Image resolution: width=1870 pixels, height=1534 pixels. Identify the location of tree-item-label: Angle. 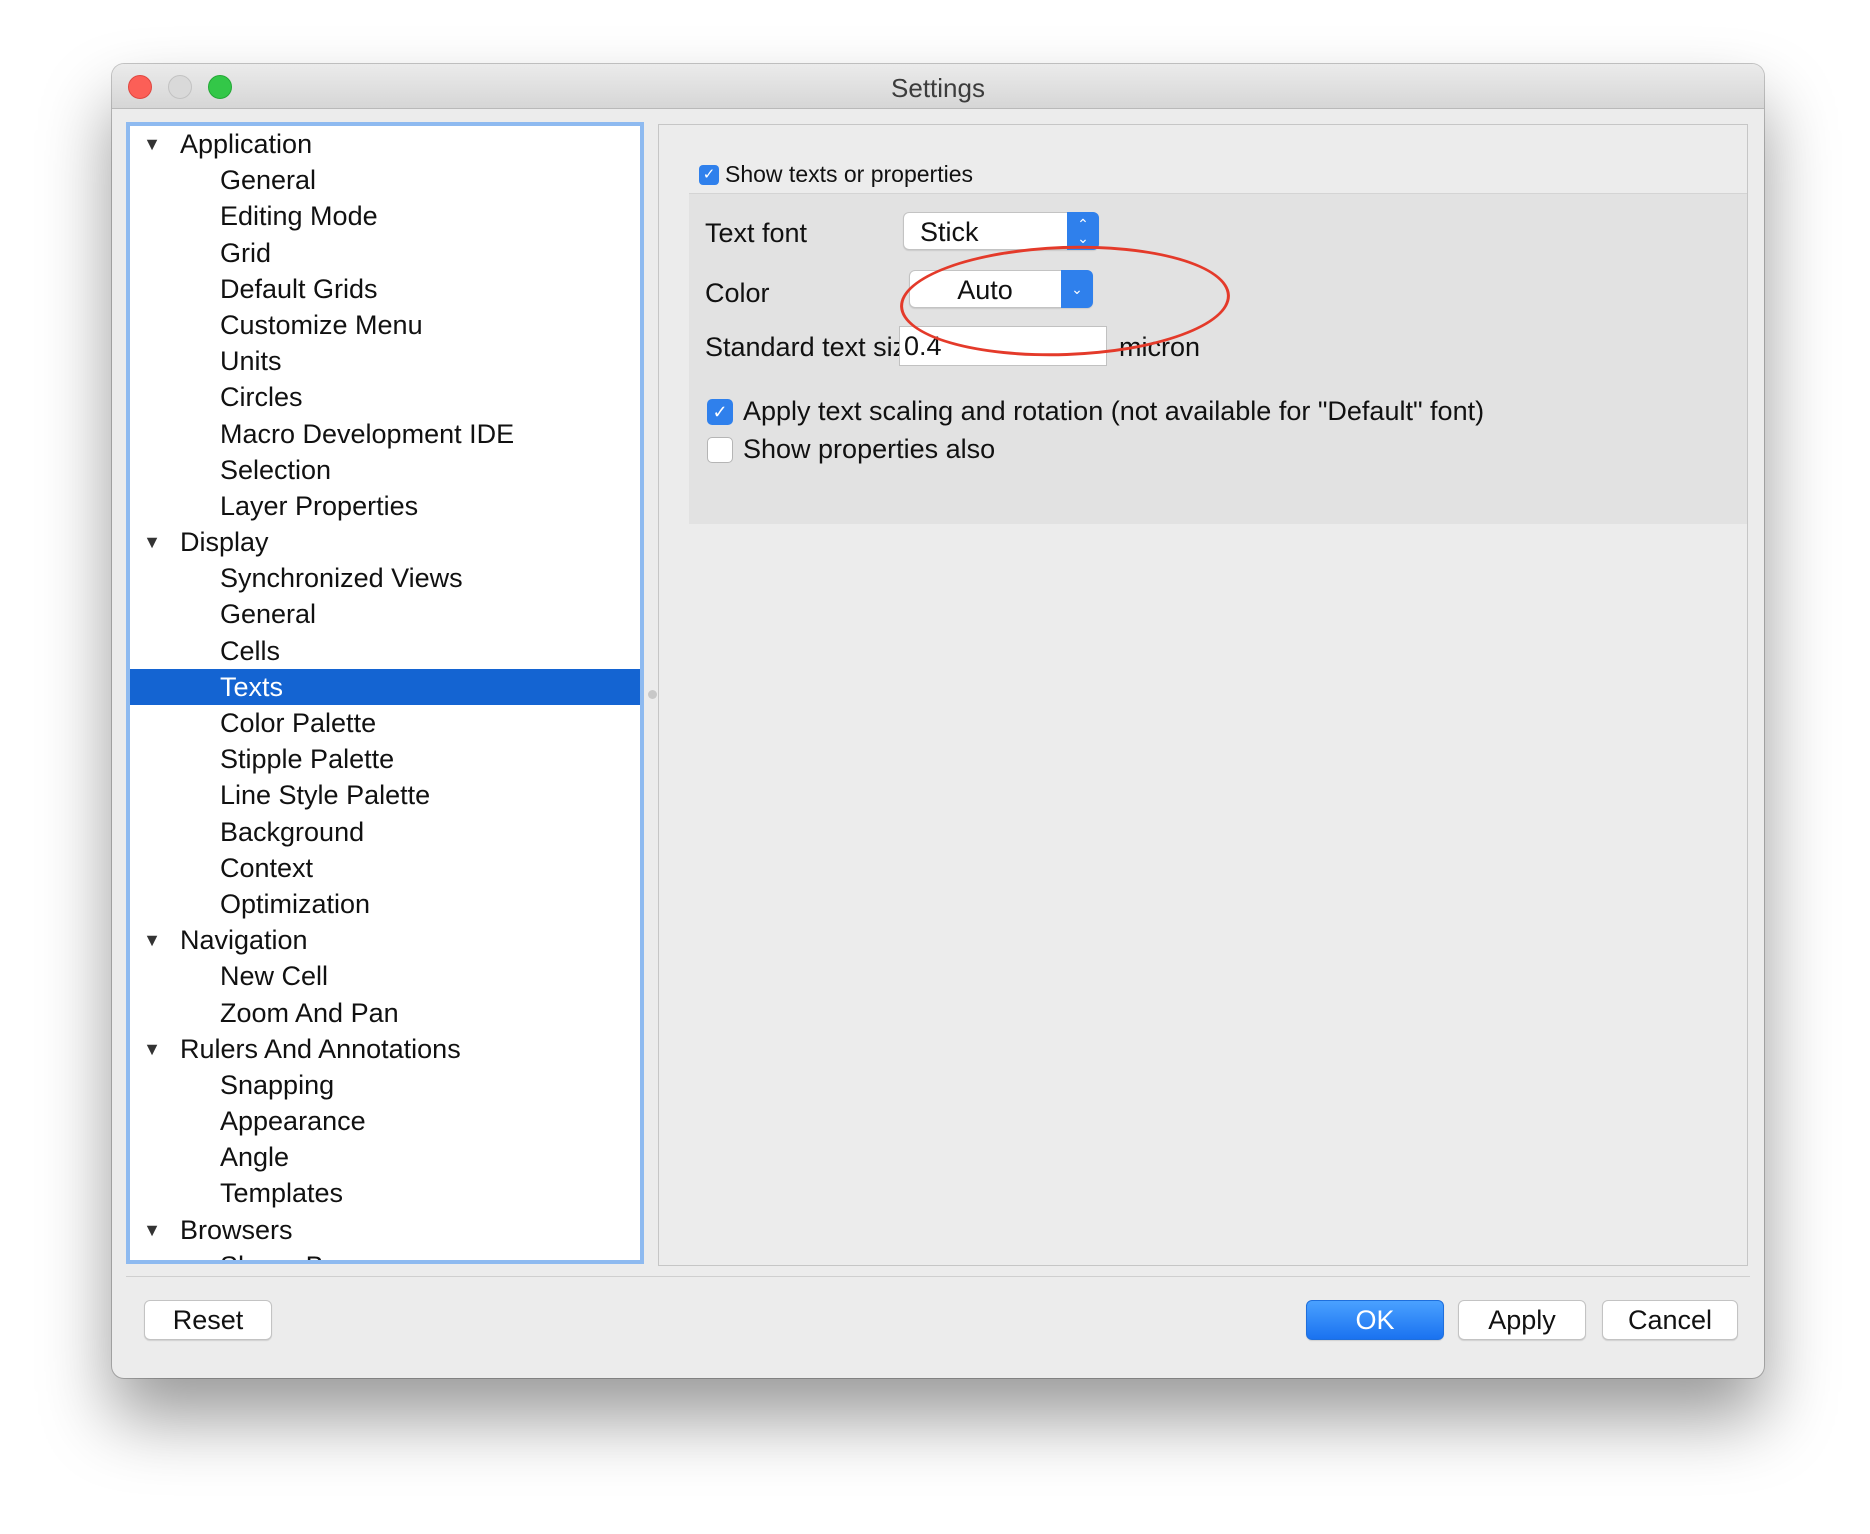
(255, 1157).